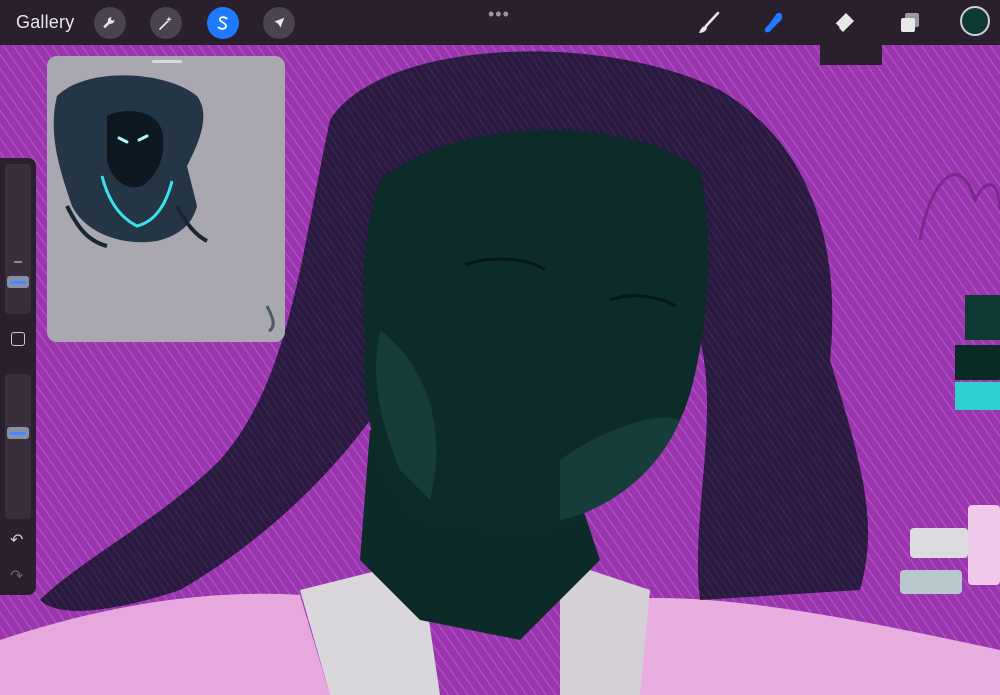 The image size is (1000, 695). I want to click on redo-button: ↷, so click(16, 576).